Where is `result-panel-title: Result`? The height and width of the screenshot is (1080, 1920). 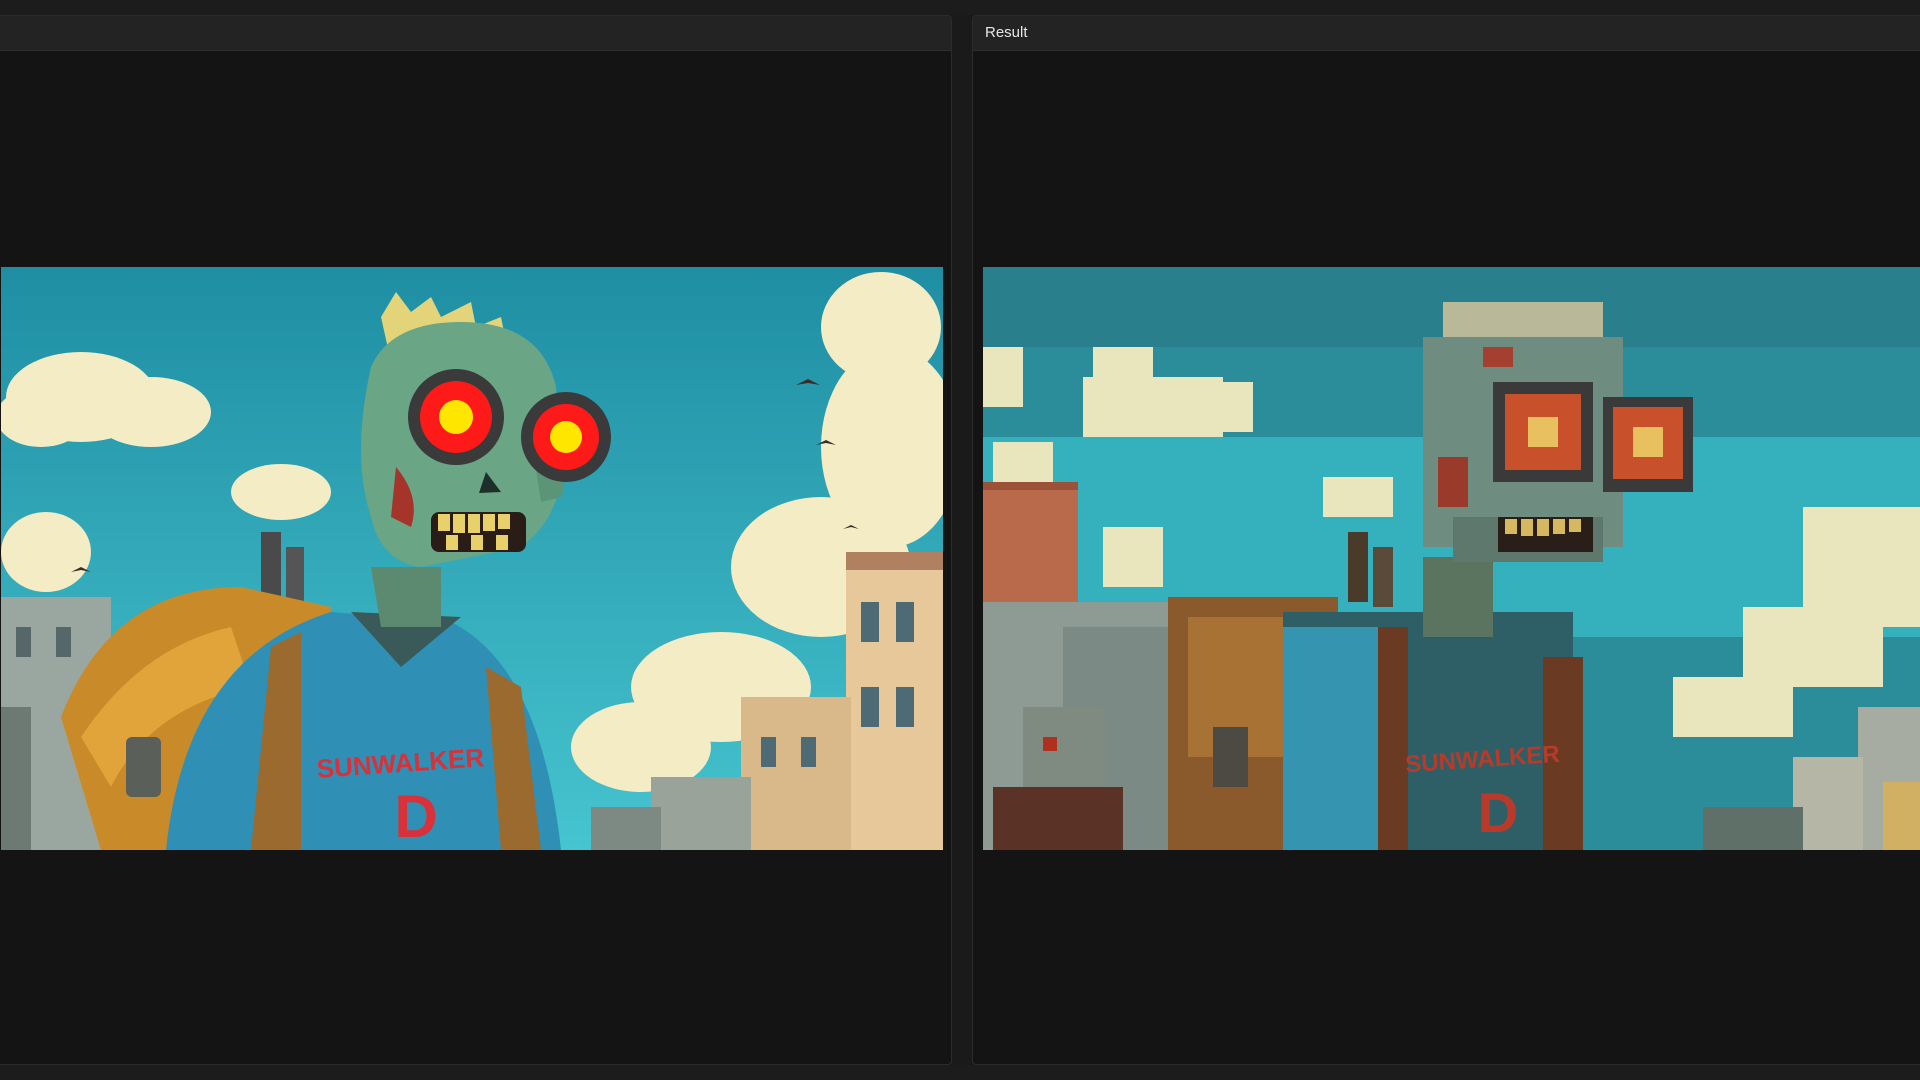
result-panel-title: Result is located at coordinates (1006, 32).